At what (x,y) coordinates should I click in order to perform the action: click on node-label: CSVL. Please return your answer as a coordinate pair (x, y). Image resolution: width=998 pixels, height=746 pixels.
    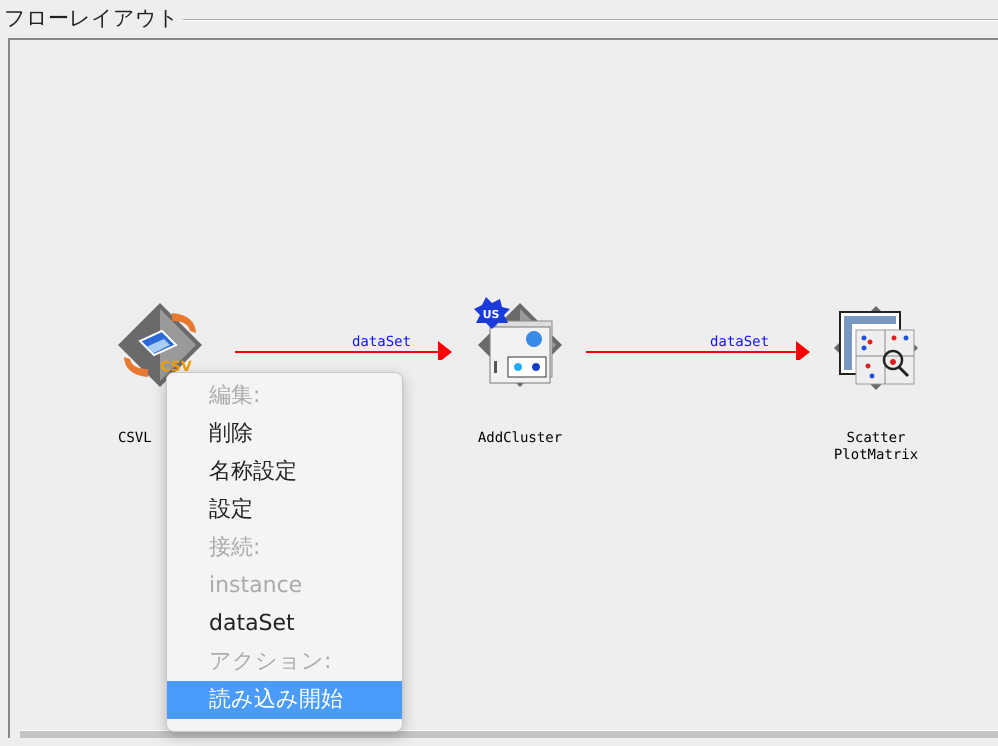
    Looking at the image, I should click on (135, 438).